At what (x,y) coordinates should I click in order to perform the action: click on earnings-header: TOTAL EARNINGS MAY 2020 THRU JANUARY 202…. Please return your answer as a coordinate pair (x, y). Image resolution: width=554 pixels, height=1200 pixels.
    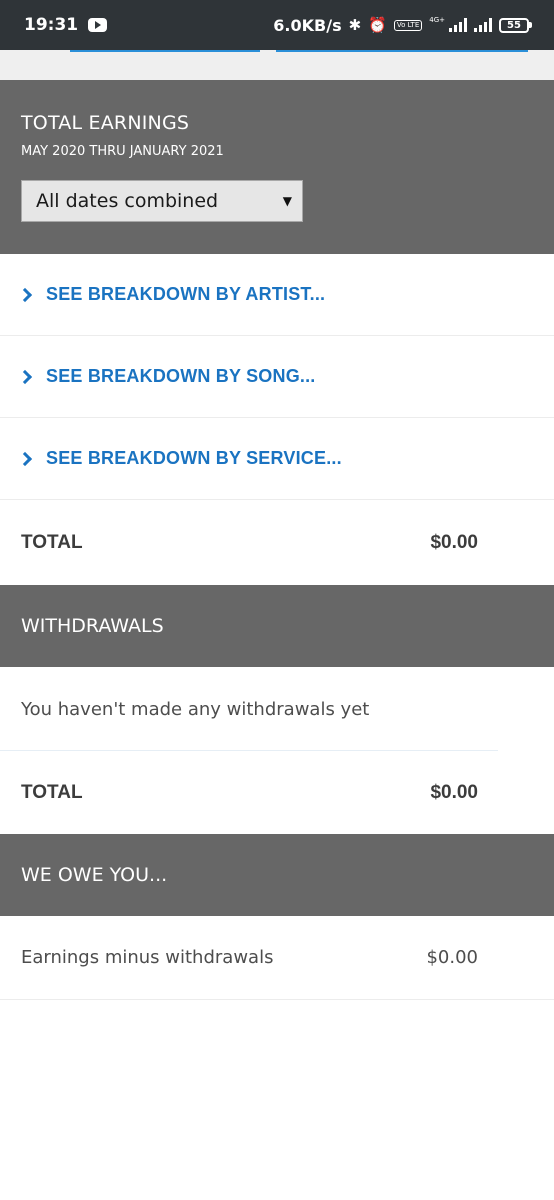
    Looking at the image, I should click on (277, 167).